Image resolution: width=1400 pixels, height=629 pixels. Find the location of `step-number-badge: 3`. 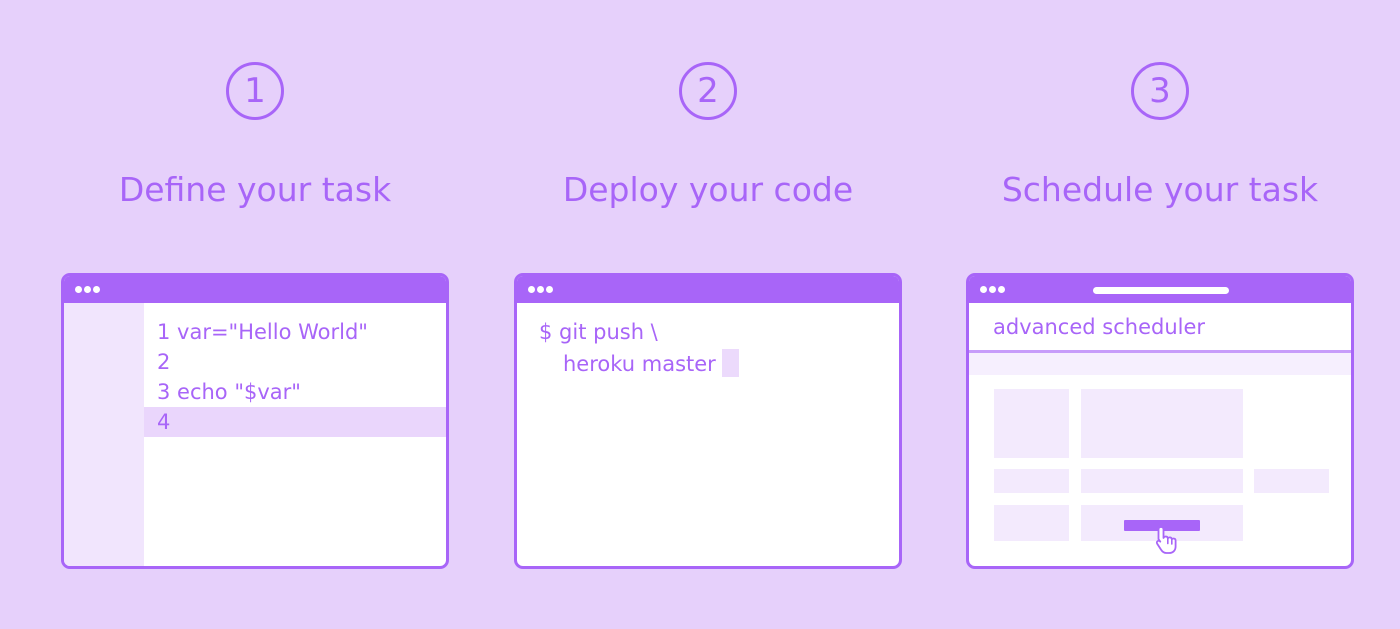

step-number-badge: 3 is located at coordinates (1160, 91).